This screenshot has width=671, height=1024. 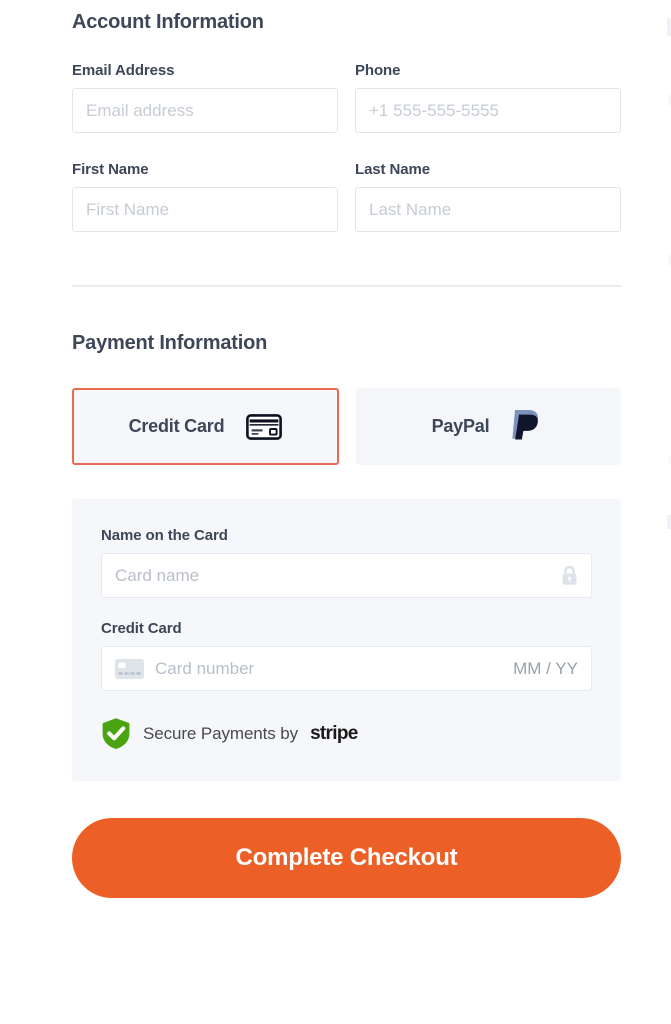 I want to click on card-name-input, so click(x=338, y=575).